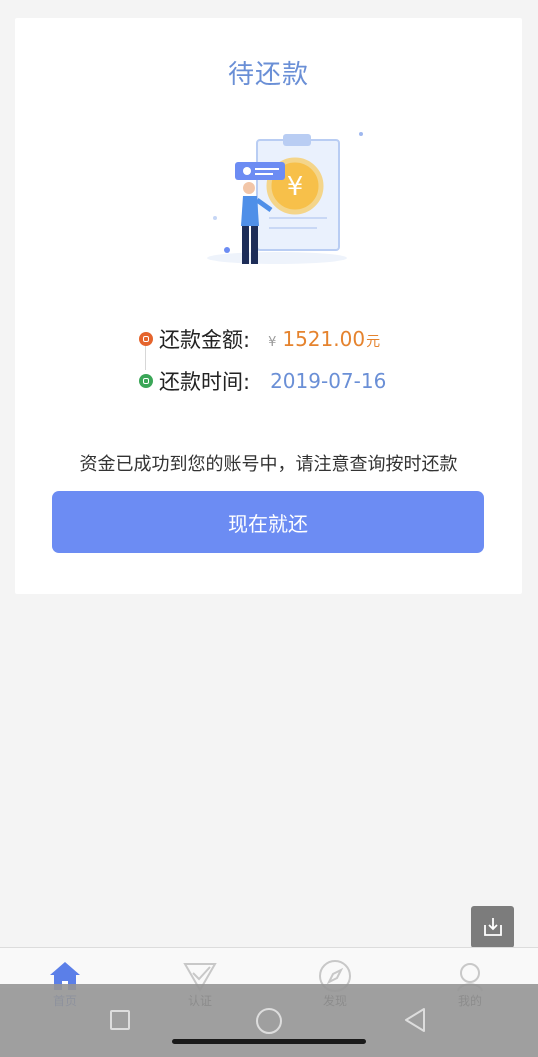  What do you see at coordinates (269, 977) in the screenshot?
I see `bottom-tab-bar: 首页 认证 发现 我的` at bounding box center [269, 977].